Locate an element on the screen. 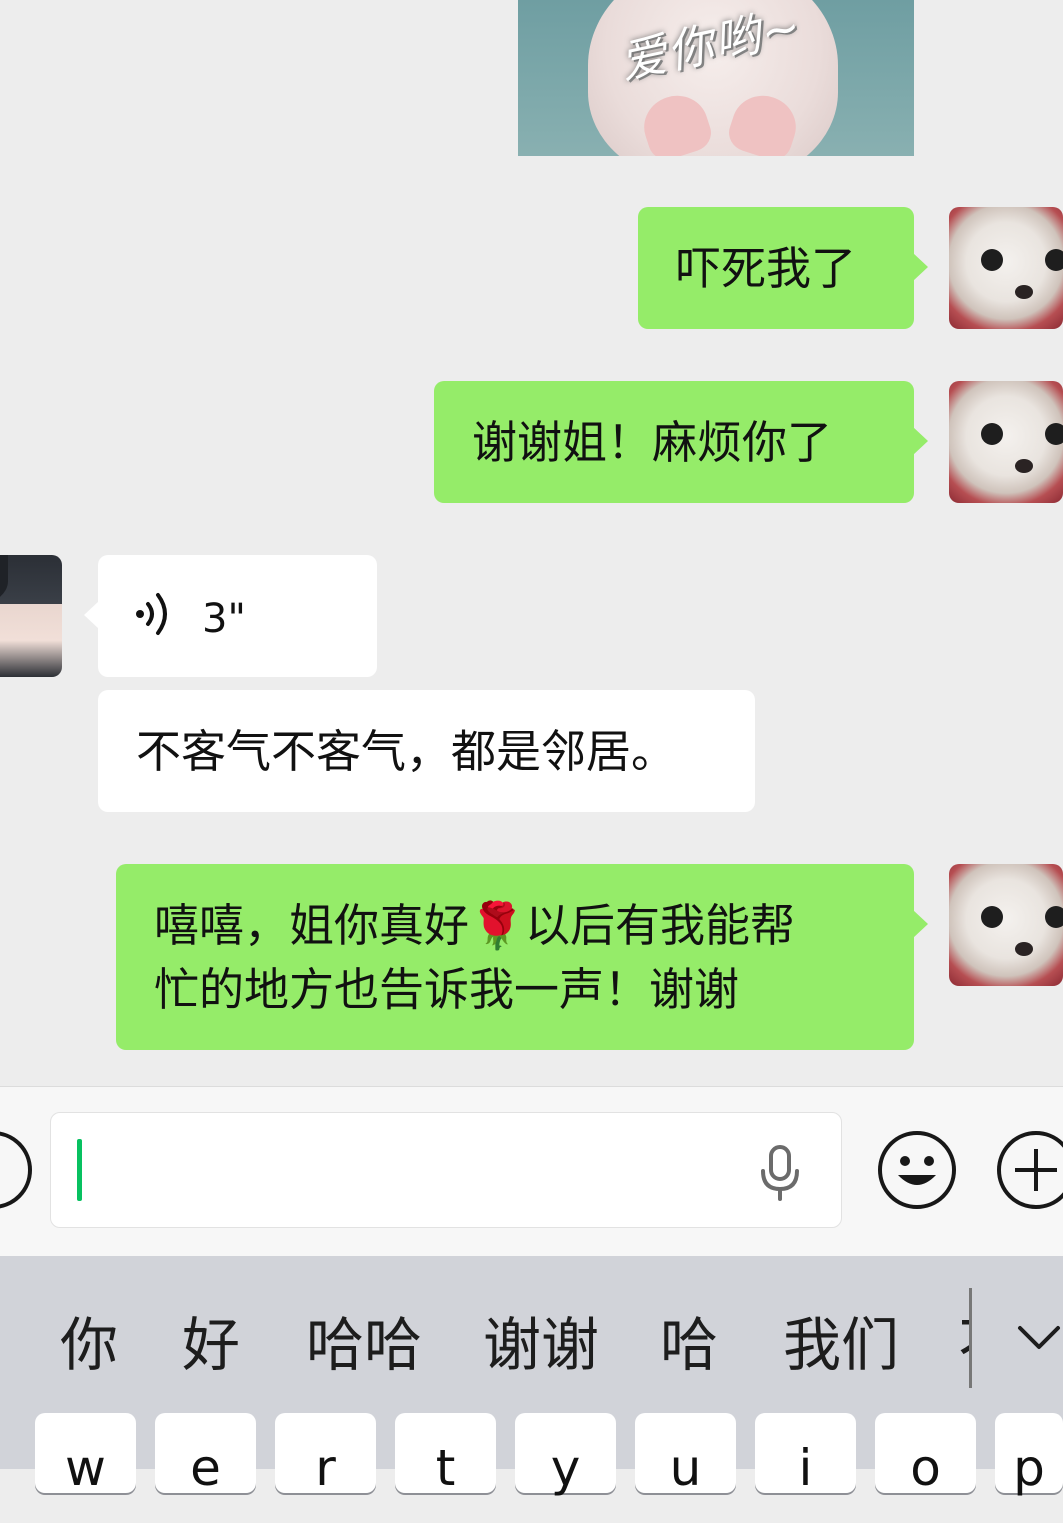  emoji-icon is located at coordinates (917, 1170).